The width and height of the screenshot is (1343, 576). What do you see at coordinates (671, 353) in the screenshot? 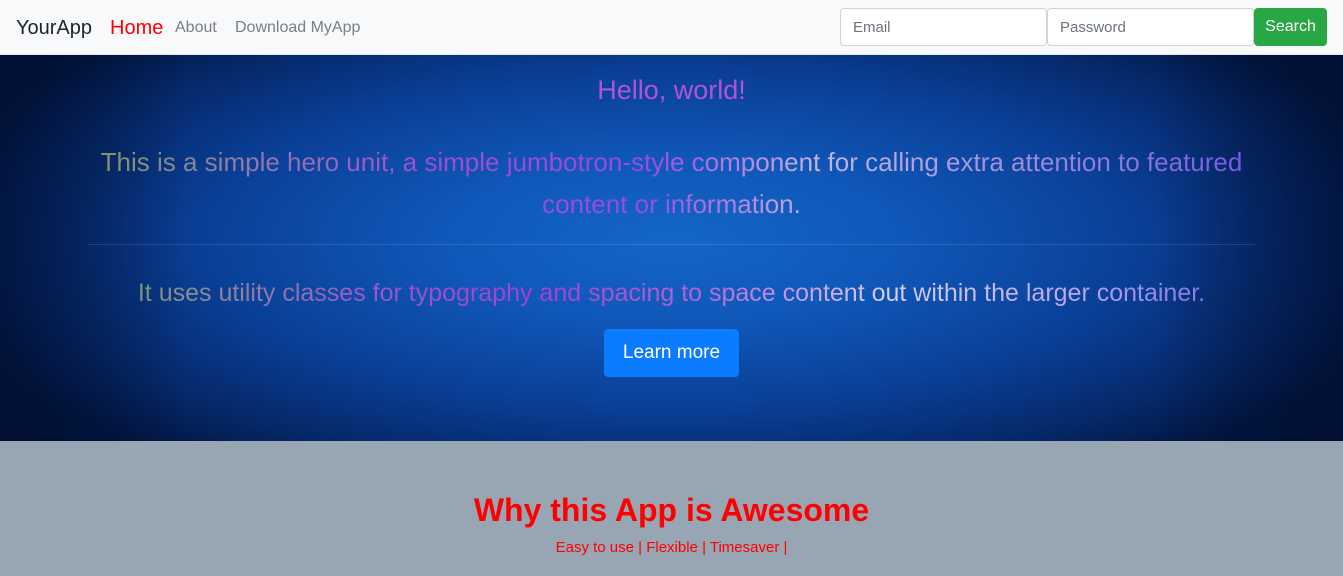
I see `learn-more-button: Learn more` at bounding box center [671, 353].